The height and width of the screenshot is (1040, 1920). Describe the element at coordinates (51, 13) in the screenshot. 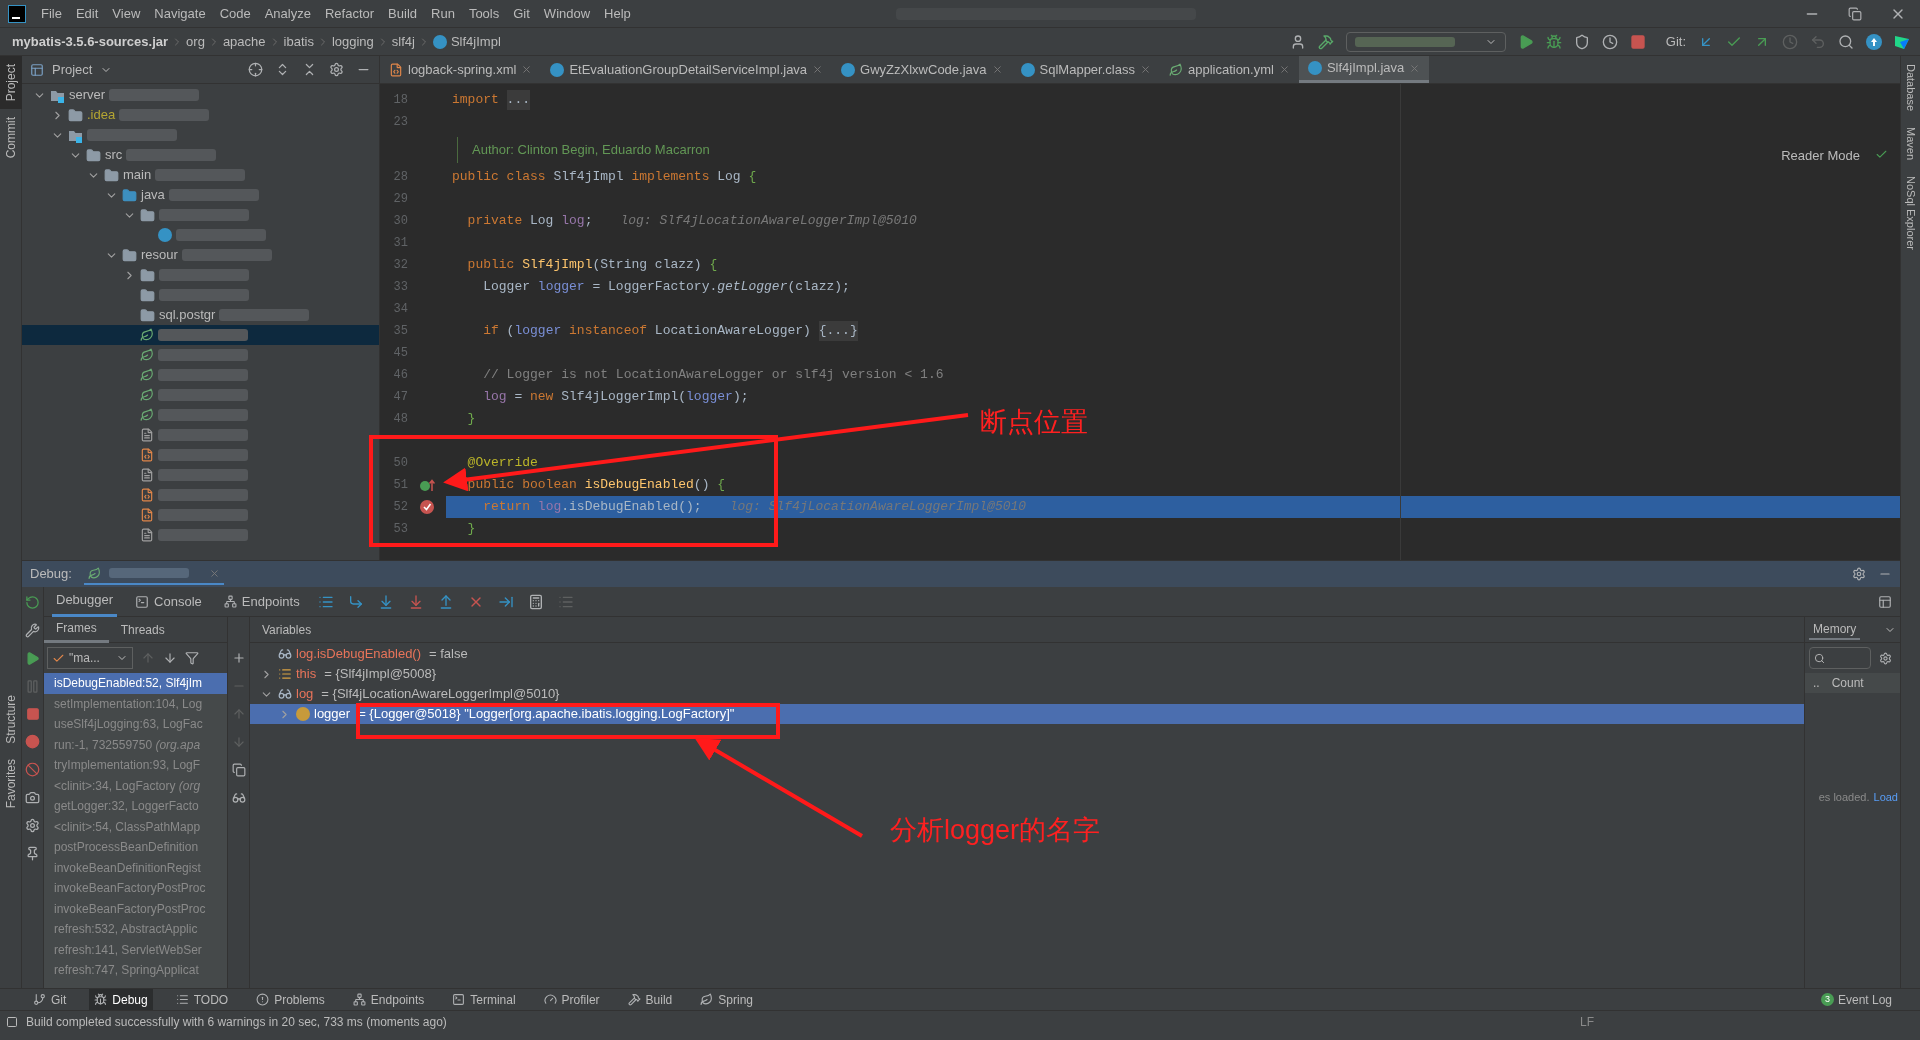

I see `menu-item: File` at that location.